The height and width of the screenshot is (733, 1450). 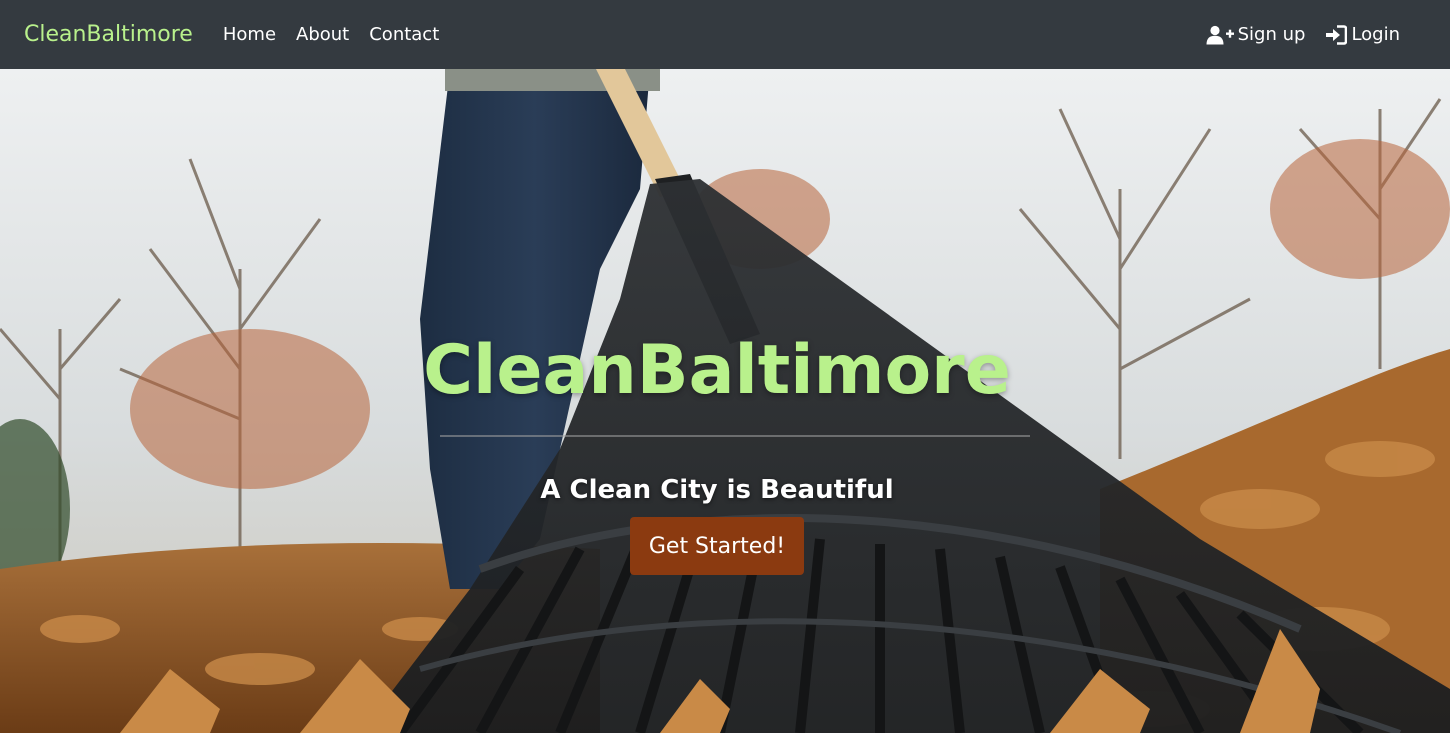 I want to click on hero-divider, so click(x=735, y=436).